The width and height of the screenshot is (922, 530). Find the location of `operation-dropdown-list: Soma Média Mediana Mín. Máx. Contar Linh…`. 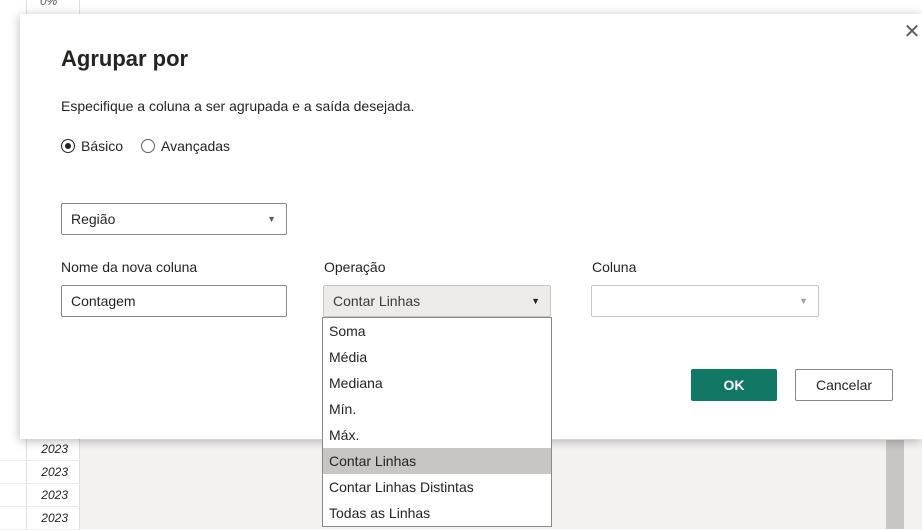

operation-dropdown-list: Soma Média Mediana Mín. Máx. Contar Linh… is located at coordinates (437, 422).